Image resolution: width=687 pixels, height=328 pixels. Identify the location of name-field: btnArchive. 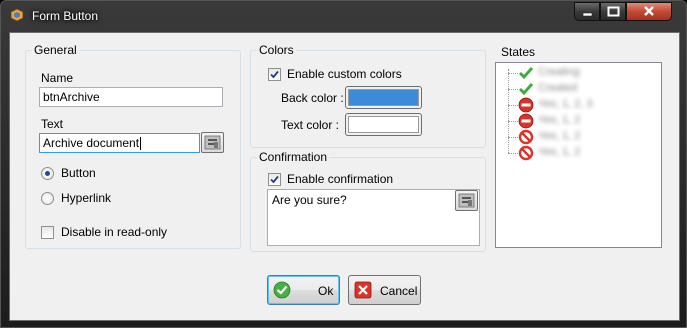
(131, 97).